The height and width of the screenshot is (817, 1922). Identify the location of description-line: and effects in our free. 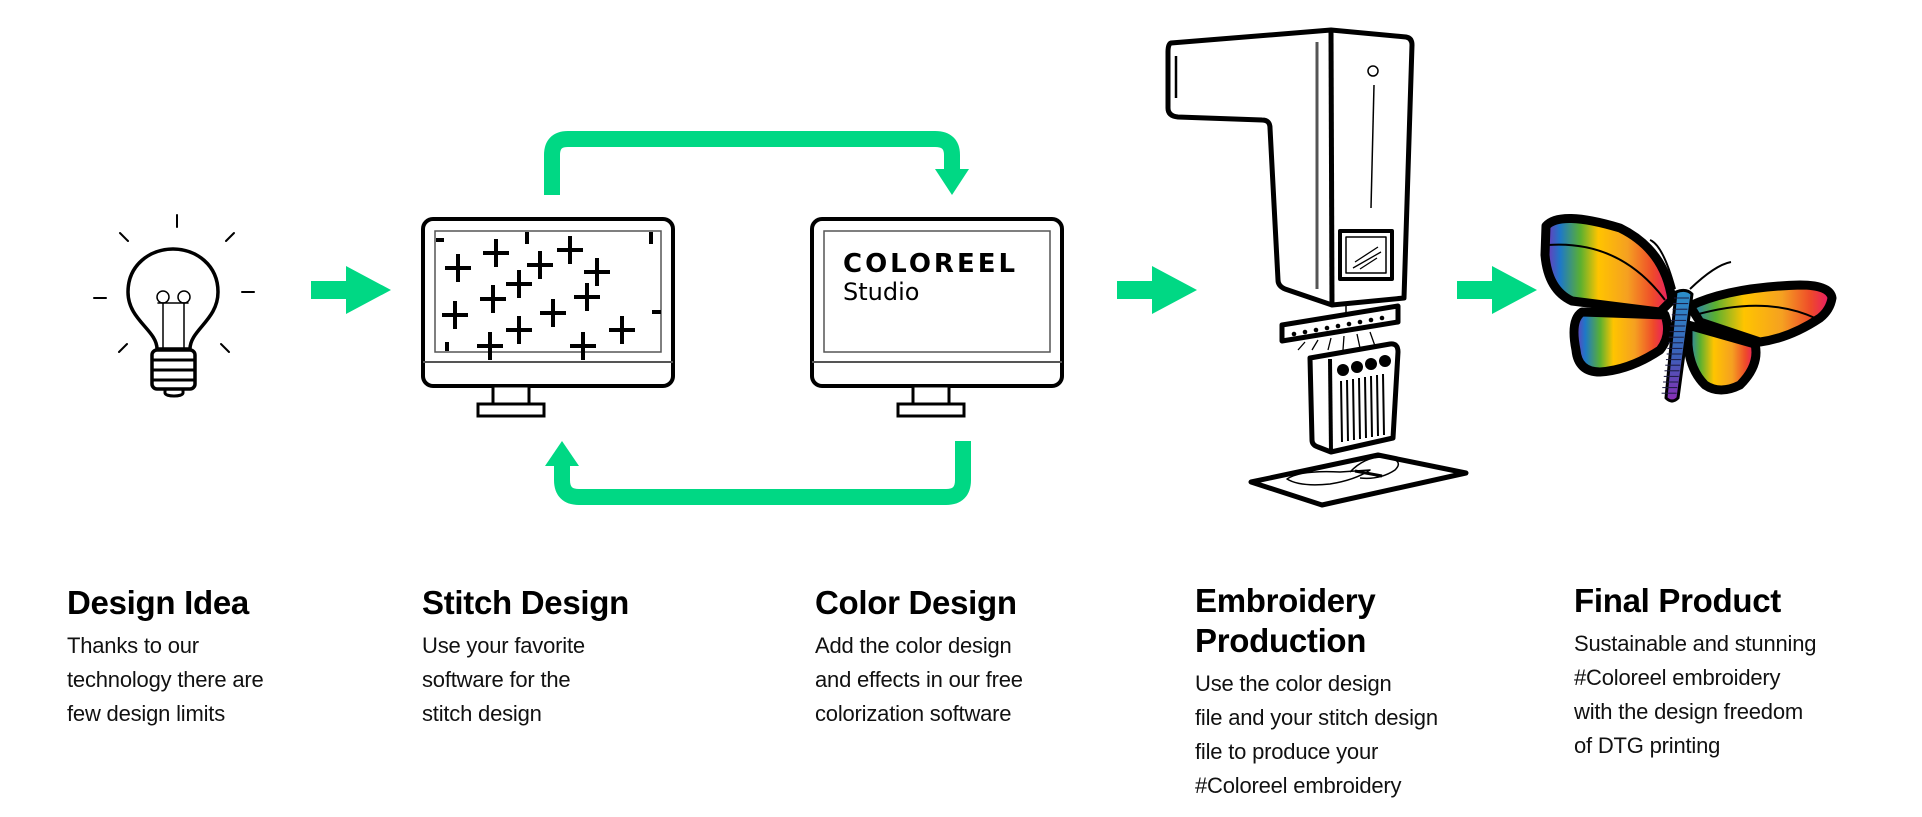
(919, 679).